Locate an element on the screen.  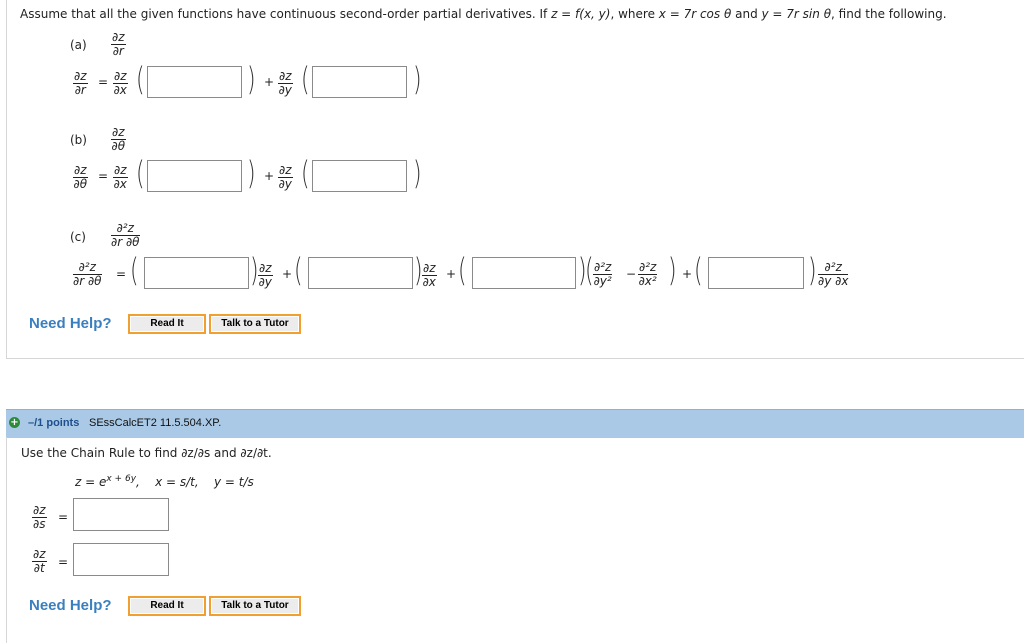
minus-sign: − is located at coordinates (631, 274).